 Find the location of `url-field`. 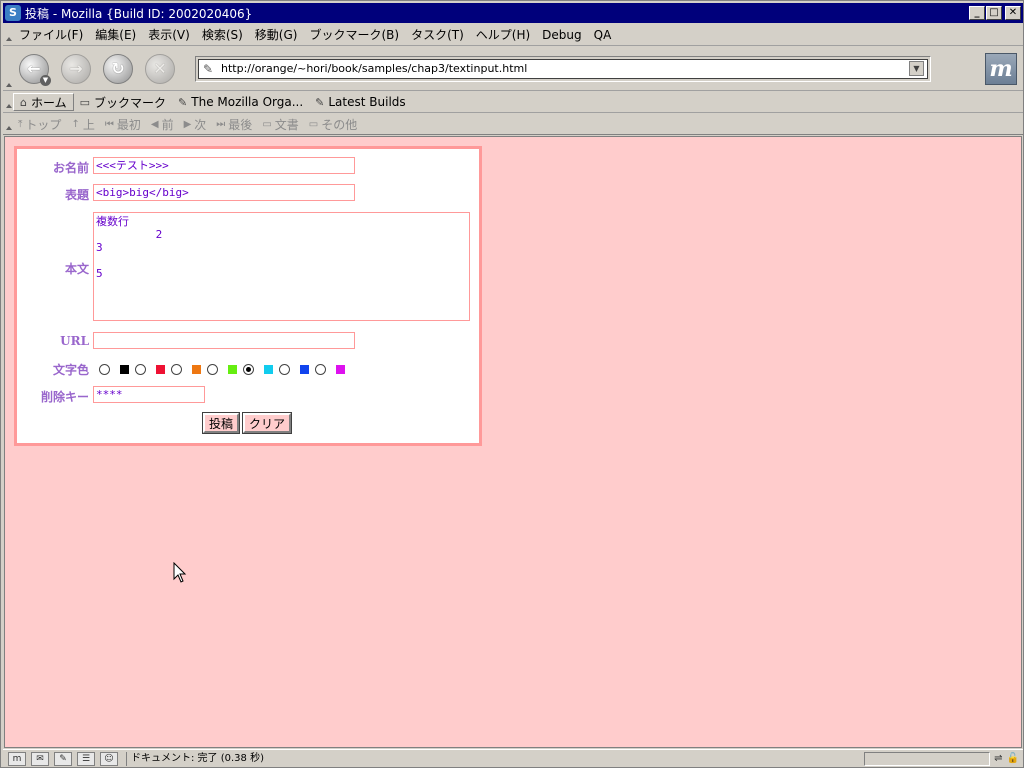

url-field is located at coordinates (224, 340).